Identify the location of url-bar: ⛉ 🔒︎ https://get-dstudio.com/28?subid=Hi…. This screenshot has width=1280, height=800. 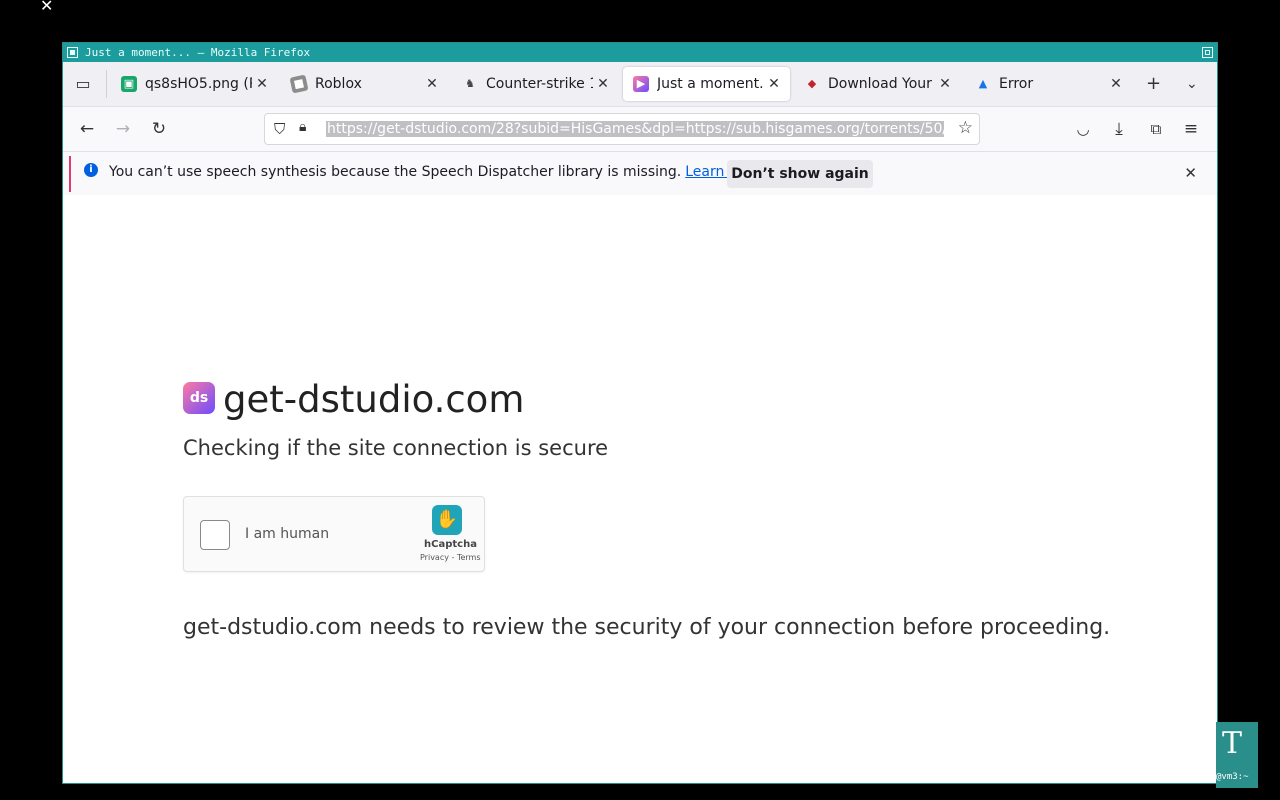
(622, 129).